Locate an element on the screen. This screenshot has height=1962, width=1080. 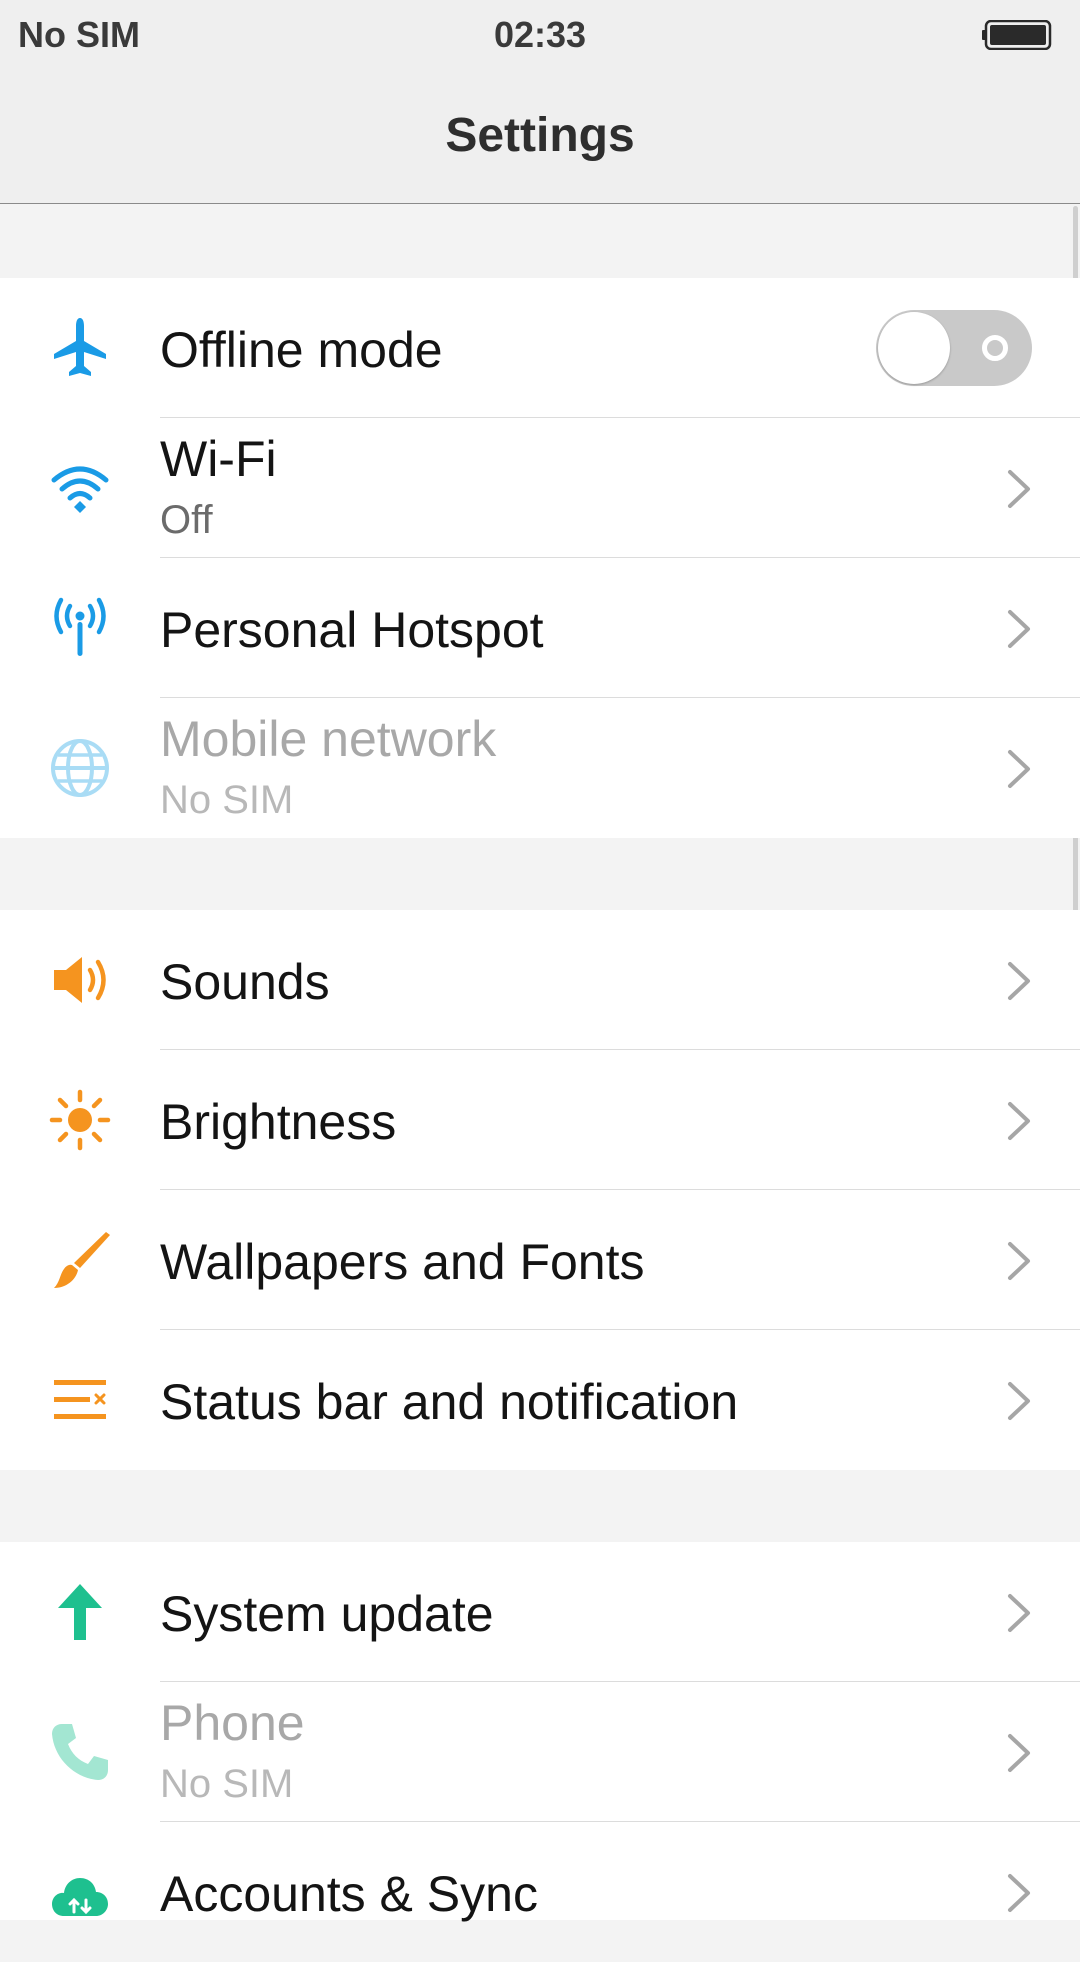
setting-label: Phone is located at coordinates (232, 1723).